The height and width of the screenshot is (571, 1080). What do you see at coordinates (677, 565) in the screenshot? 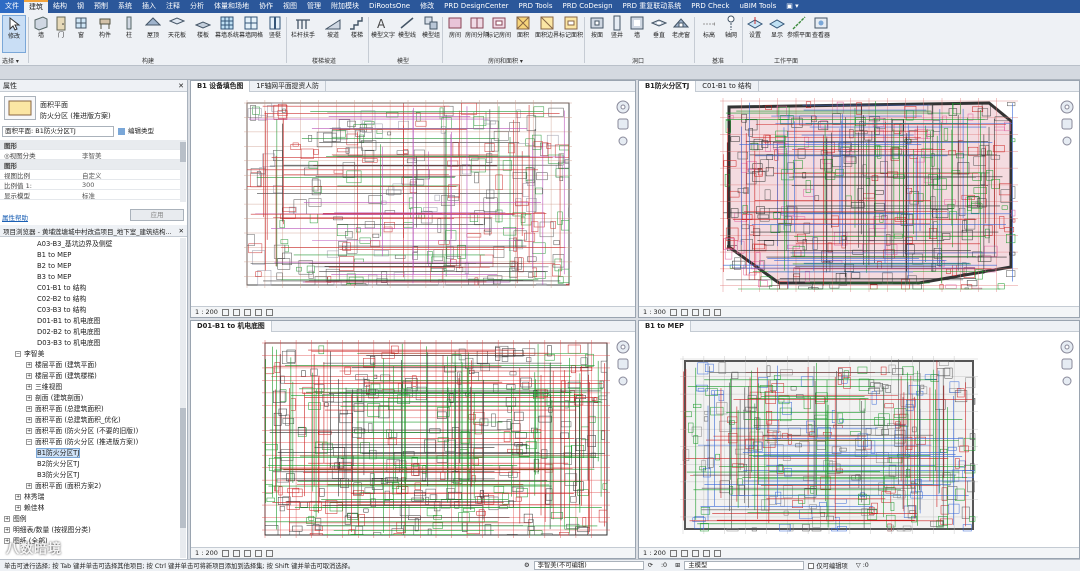
I see `design-option-icon: ⊞` at bounding box center [677, 565].